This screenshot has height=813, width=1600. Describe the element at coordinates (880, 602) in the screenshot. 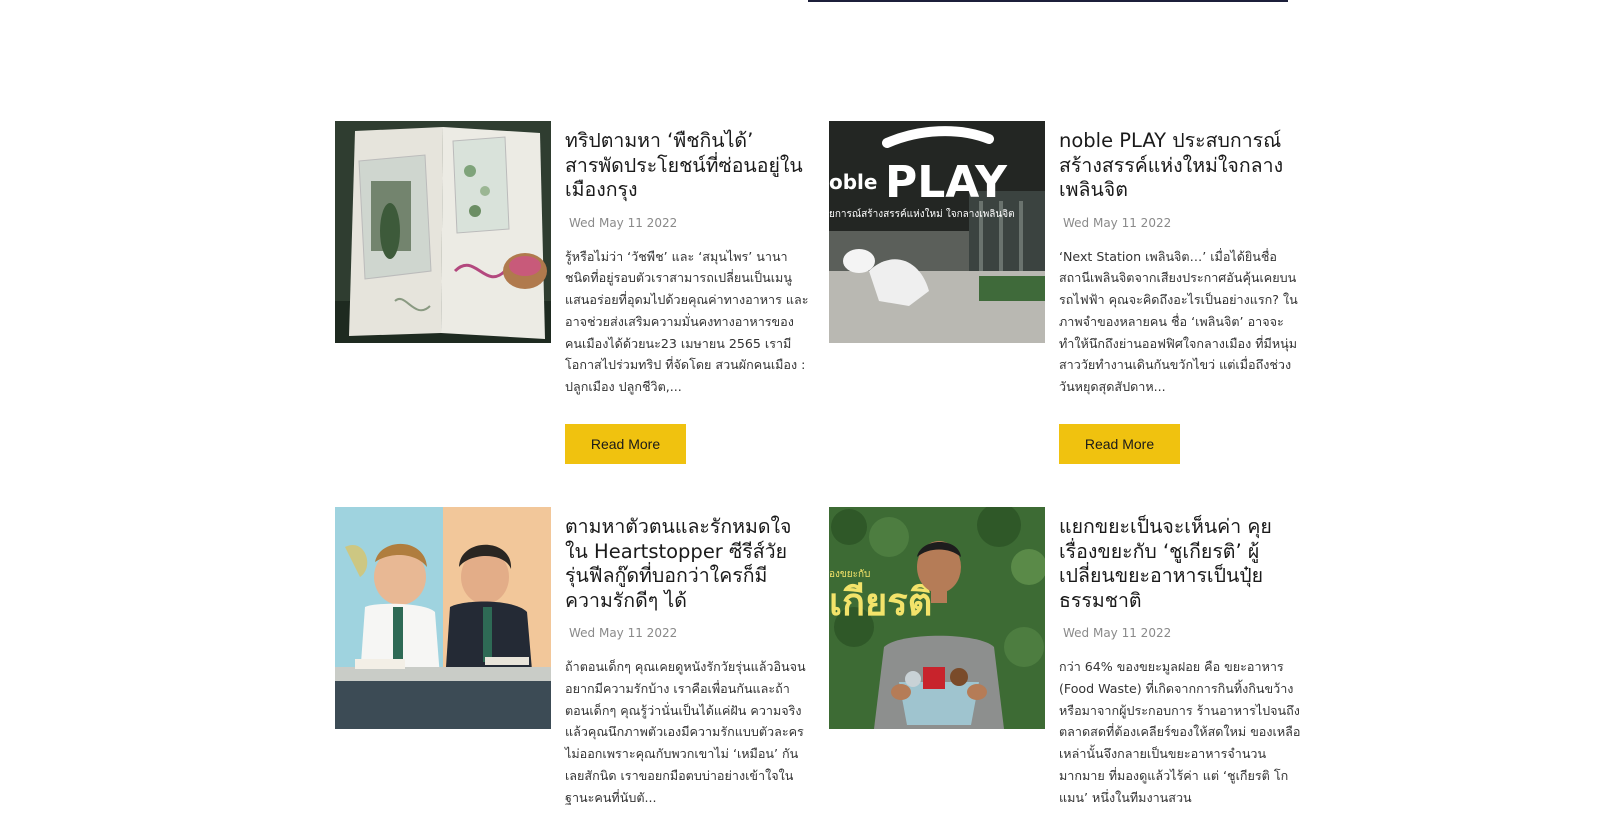

I see `sign-big-text: เกียรติ` at that location.